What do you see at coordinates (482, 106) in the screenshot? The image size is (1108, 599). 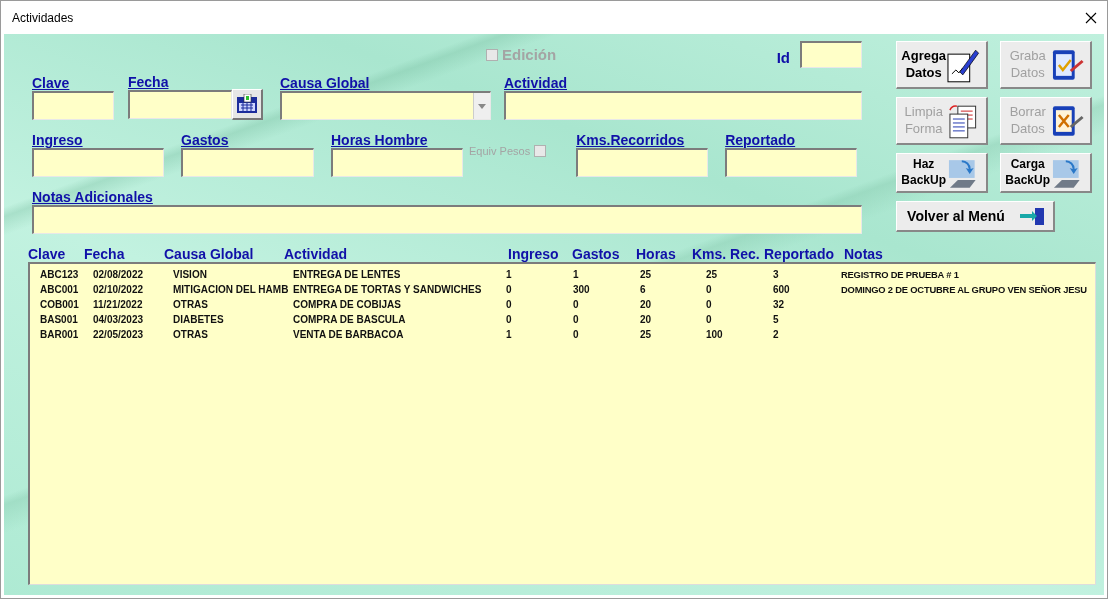 I see `caret-icon` at bounding box center [482, 106].